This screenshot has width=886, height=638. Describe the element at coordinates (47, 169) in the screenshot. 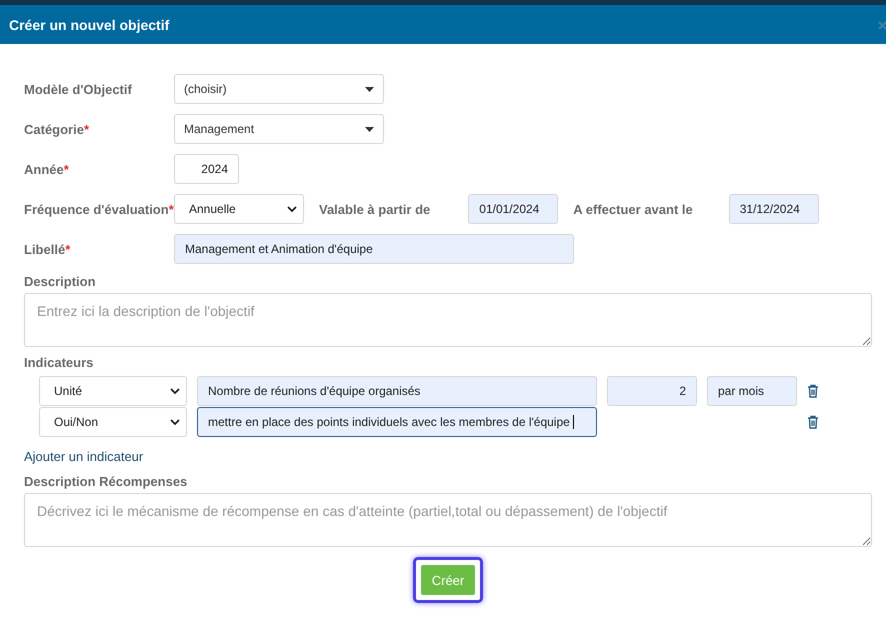

I see `field-label: Année*` at that location.